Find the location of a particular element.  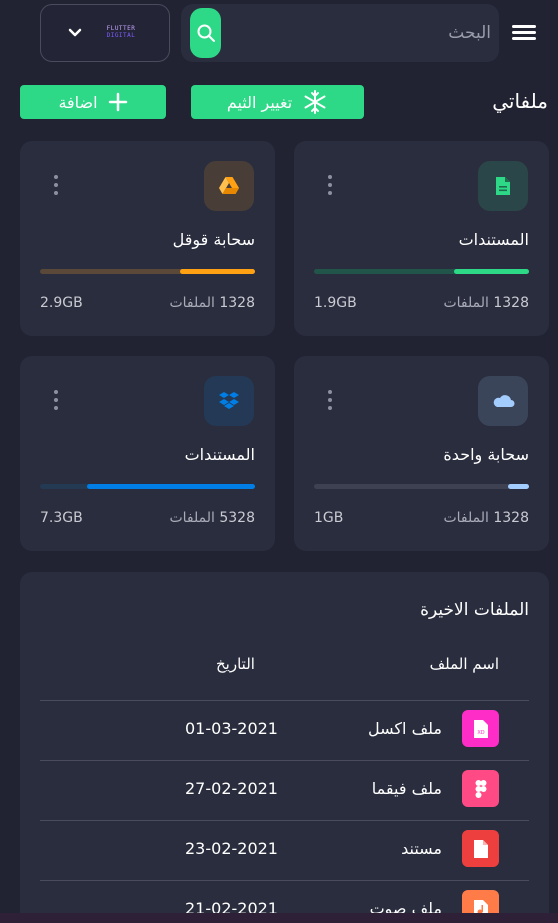

svg-text: XD is located at coordinates (480, 733).